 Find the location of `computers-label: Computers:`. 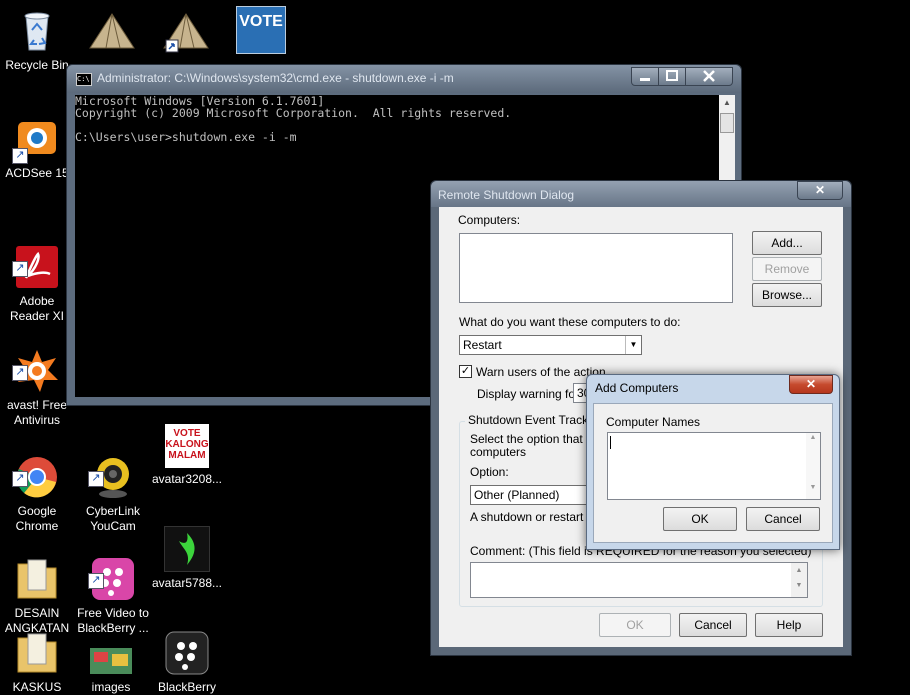

computers-label: Computers: is located at coordinates (489, 220).